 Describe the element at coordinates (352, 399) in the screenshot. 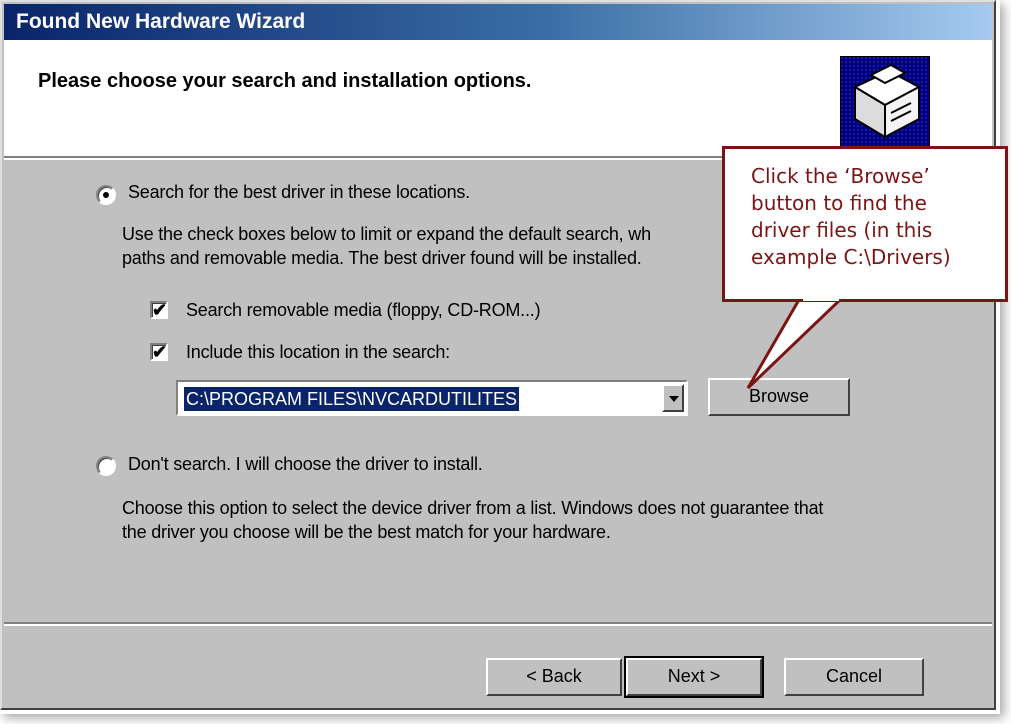

I see `location-value: C:\PROGRAM FILES\NVCARDUTILITES` at that location.